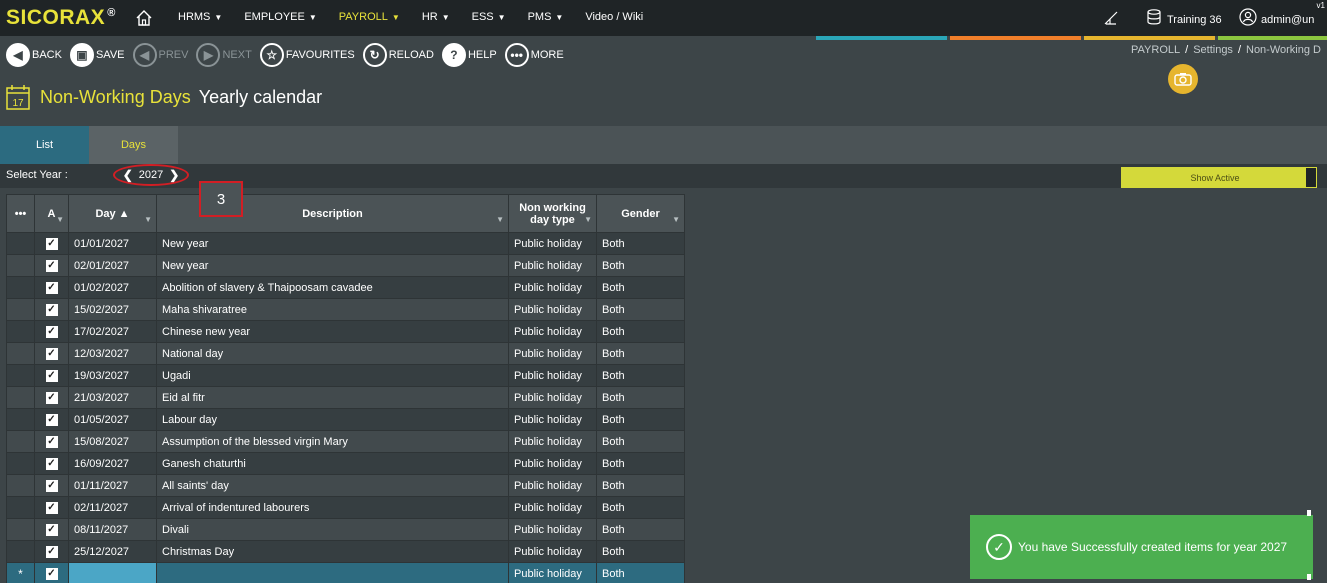 The width and height of the screenshot is (1327, 583). I want to click on nav-item-ess: ESS ▼, so click(489, 17).